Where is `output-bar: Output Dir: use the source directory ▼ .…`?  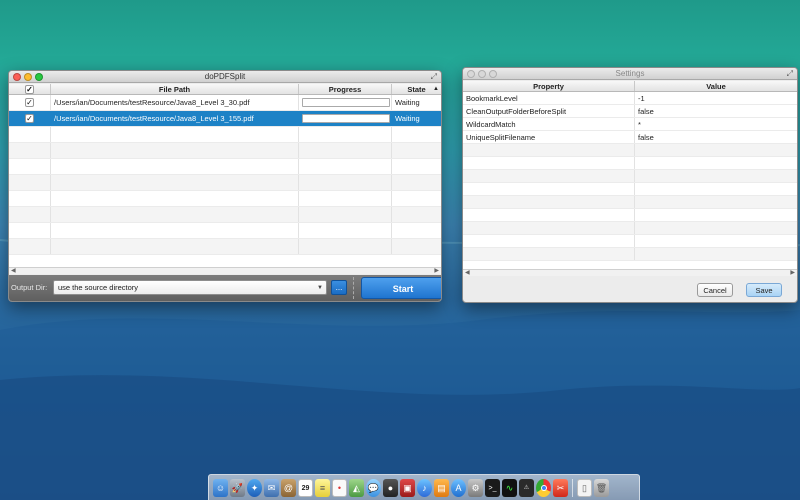 output-bar: Output Dir: use the source directory ▼ .… is located at coordinates (225, 288).